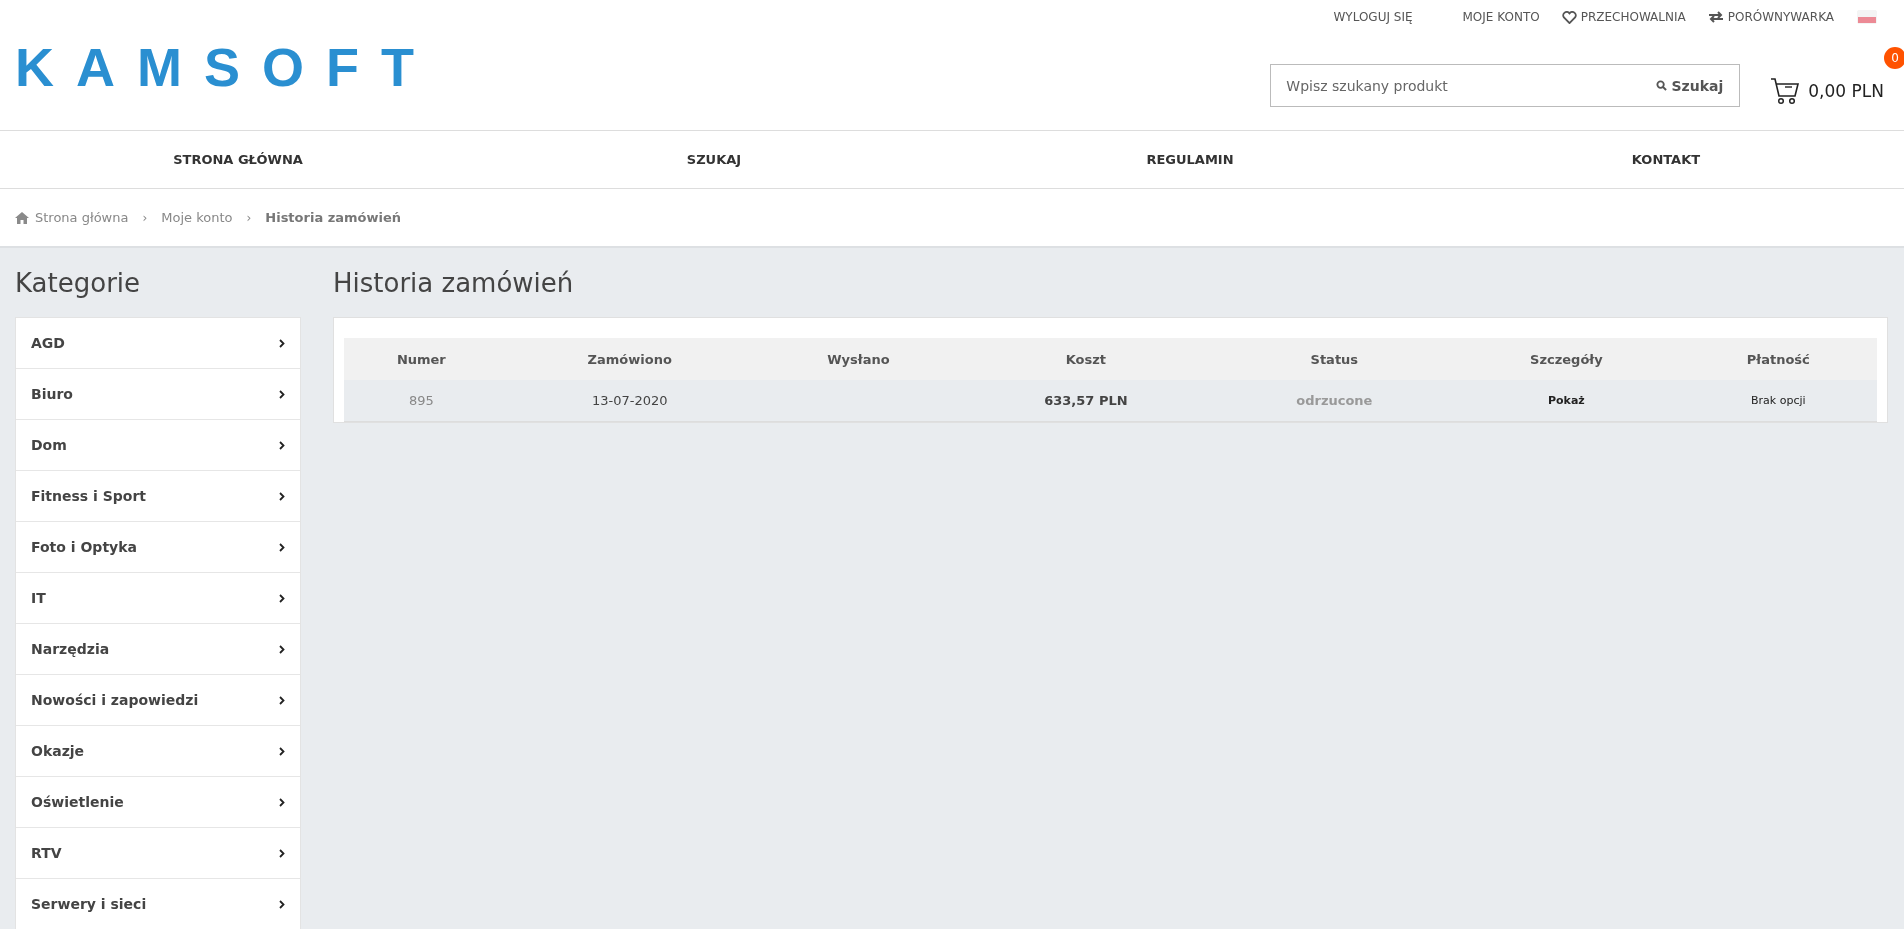 Image resolution: width=1904 pixels, height=929 pixels. What do you see at coordinates (1778, 359) in the screenshot?
I see `column-header: Płatność` at bounding box center [1778, 359].